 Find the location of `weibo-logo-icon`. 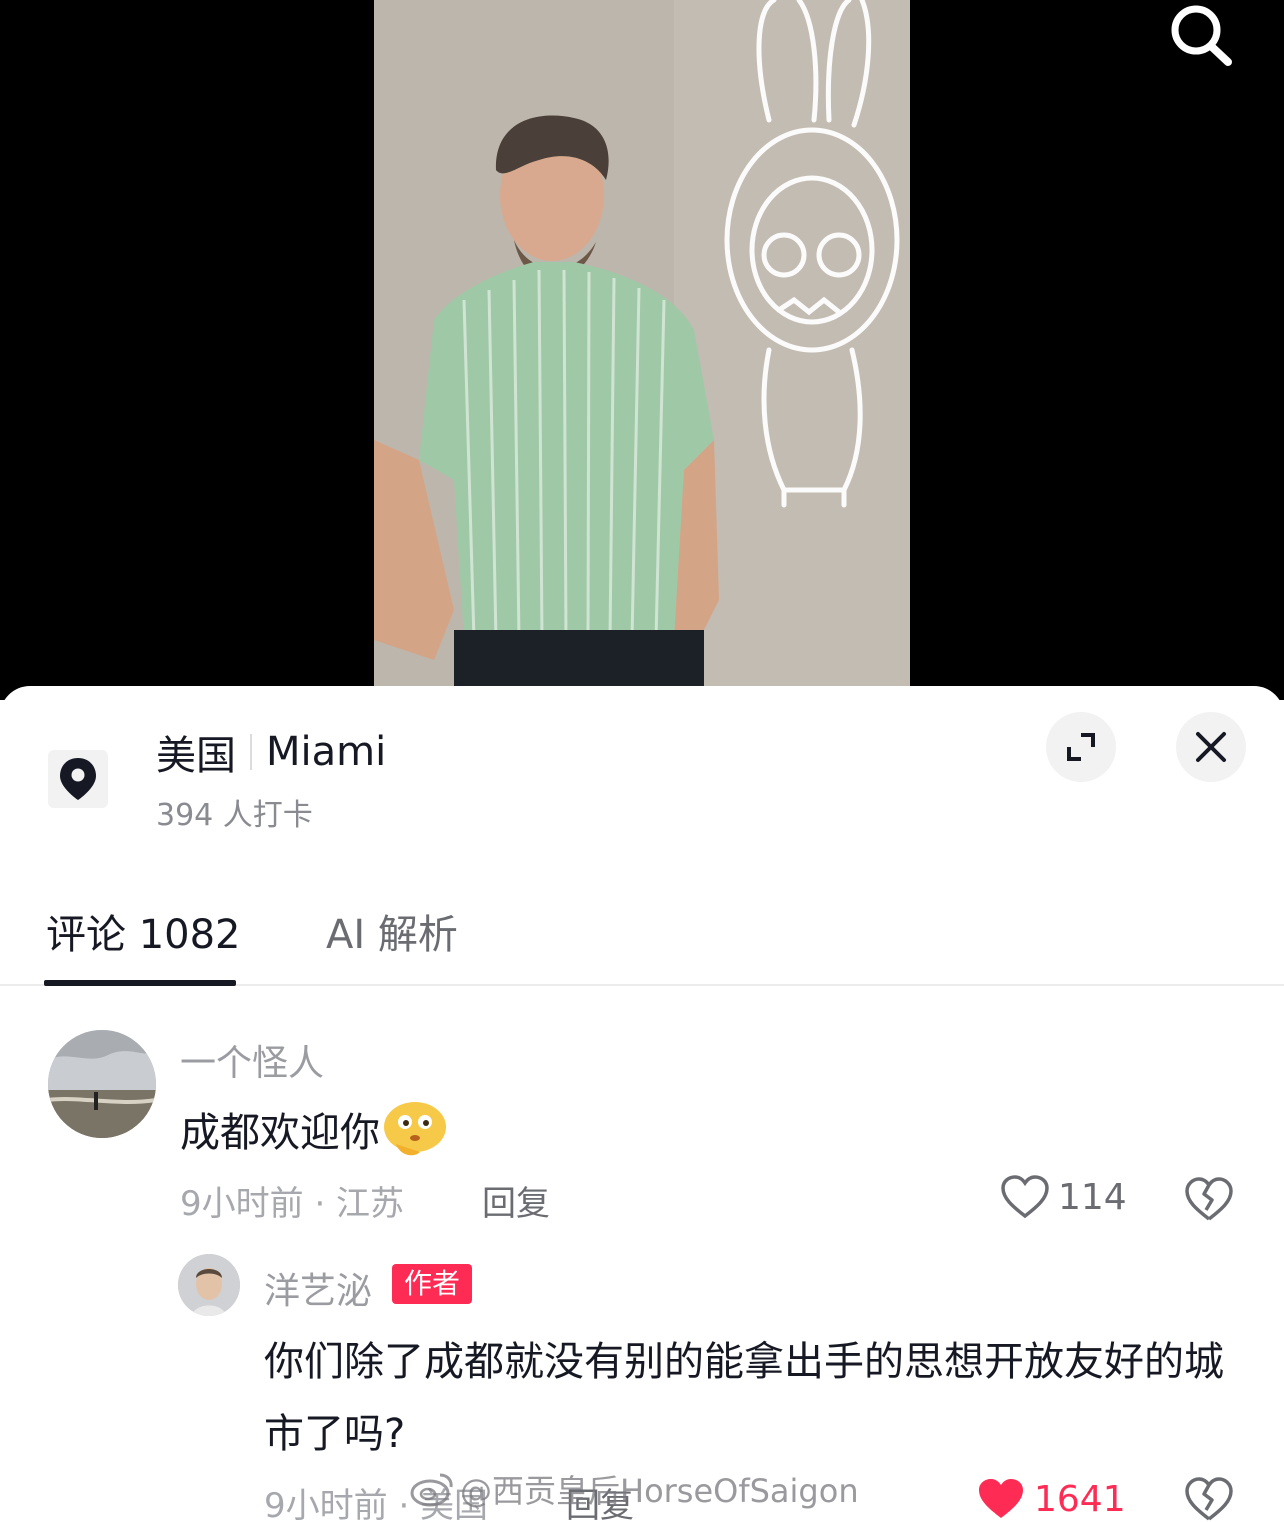

weibo-logo-icon is located at coordinates (431, 1490).